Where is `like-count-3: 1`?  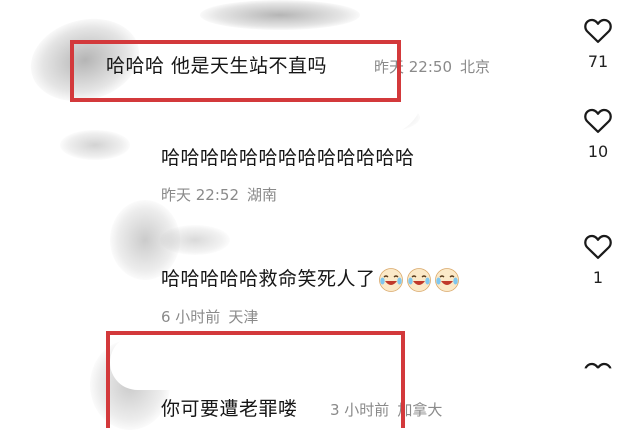 like-count-3: 1 is located at coordinates (598, 277).